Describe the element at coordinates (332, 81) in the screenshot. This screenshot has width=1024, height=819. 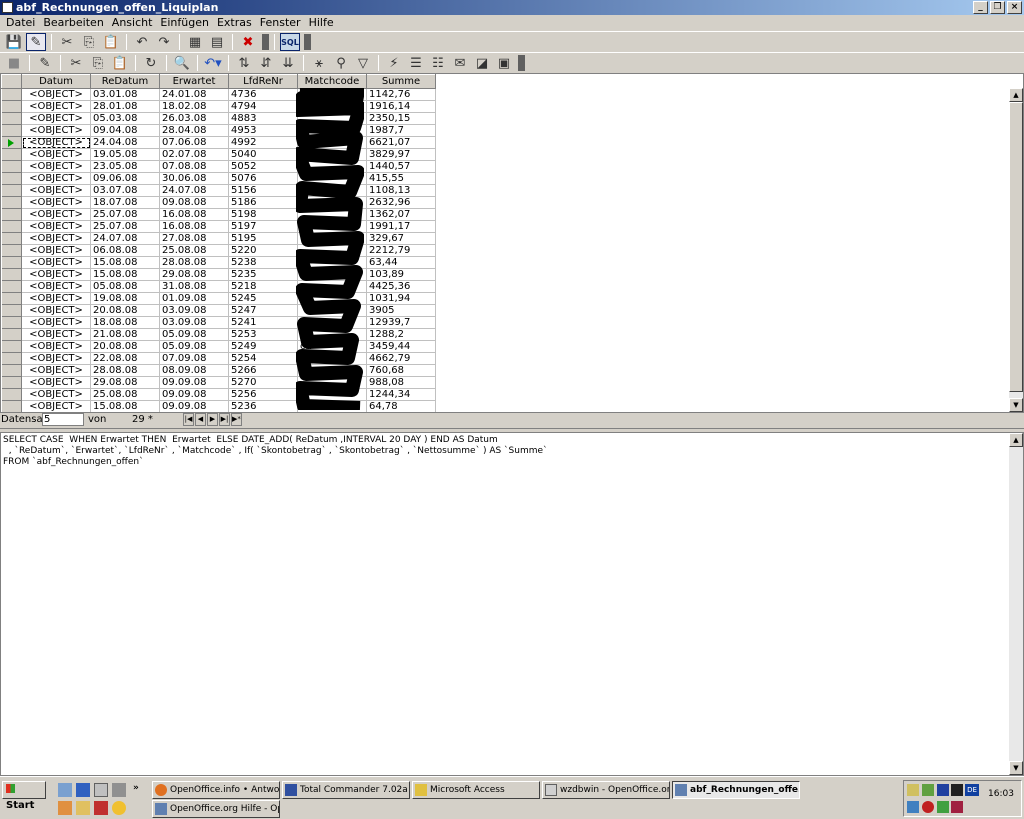
I see `column-header-matchcode: Matchcode` at that location.